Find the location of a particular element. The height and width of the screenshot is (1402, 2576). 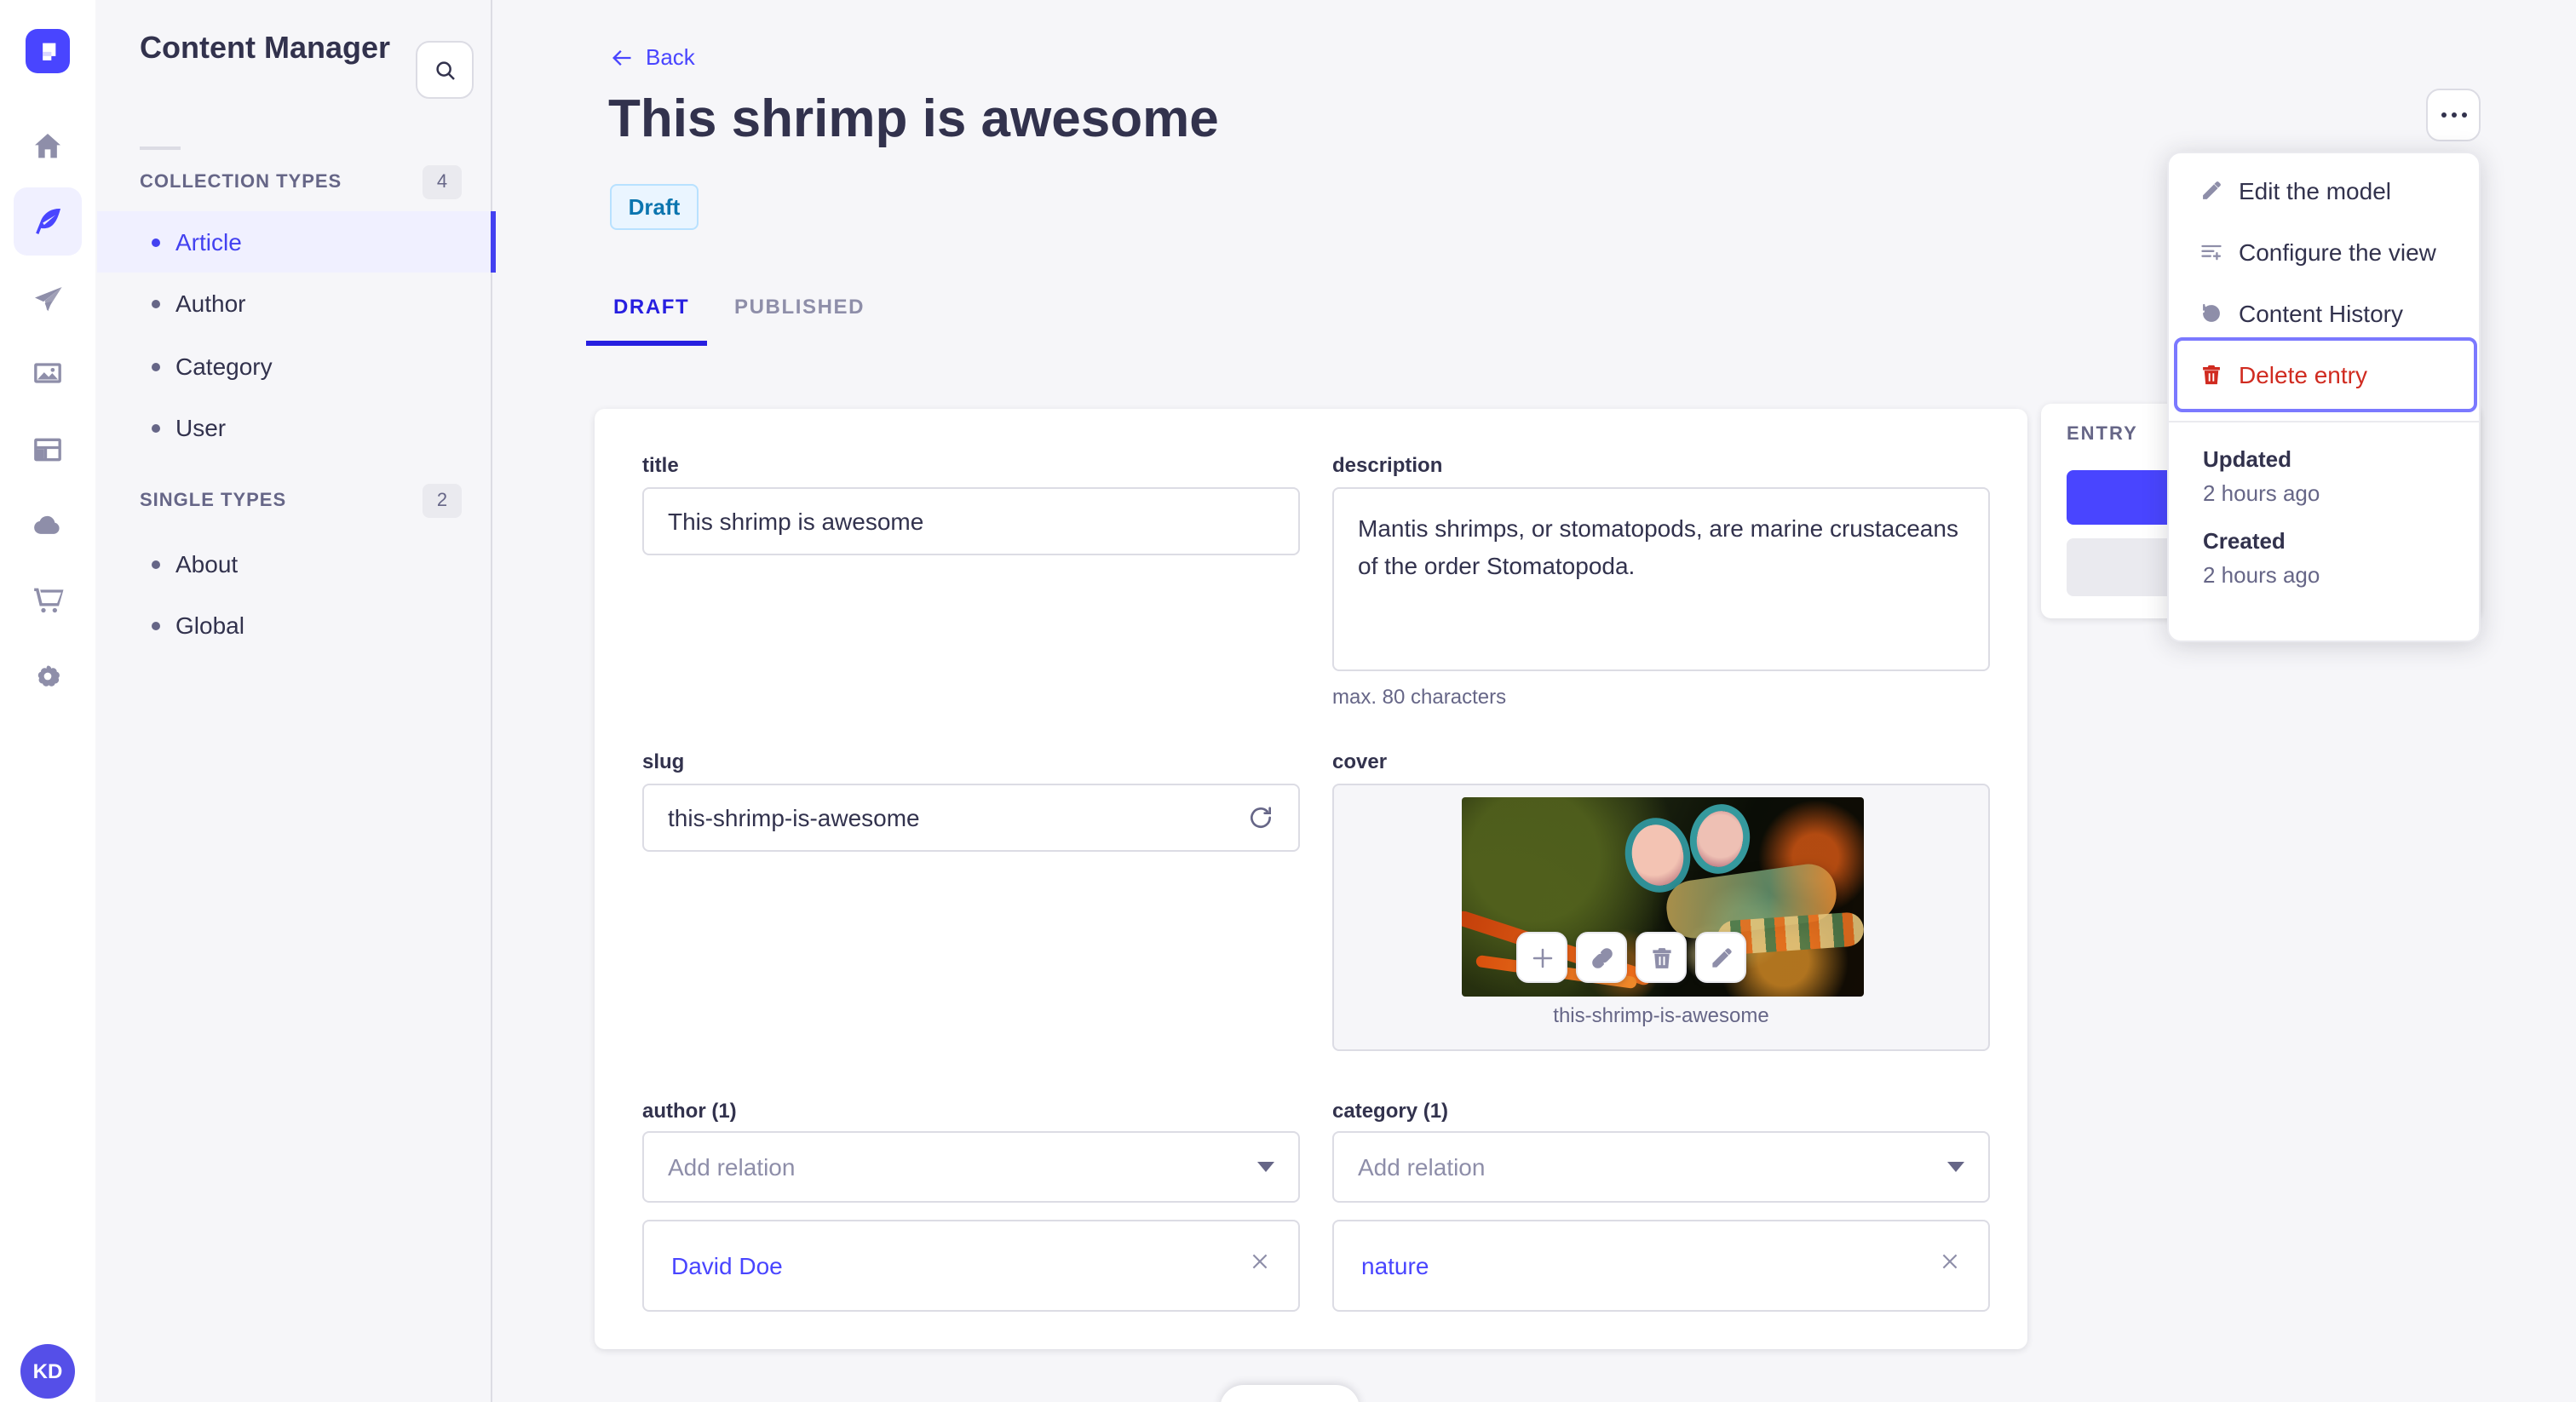

menu-item-label: Content History is located at coordinates (2321, 313).